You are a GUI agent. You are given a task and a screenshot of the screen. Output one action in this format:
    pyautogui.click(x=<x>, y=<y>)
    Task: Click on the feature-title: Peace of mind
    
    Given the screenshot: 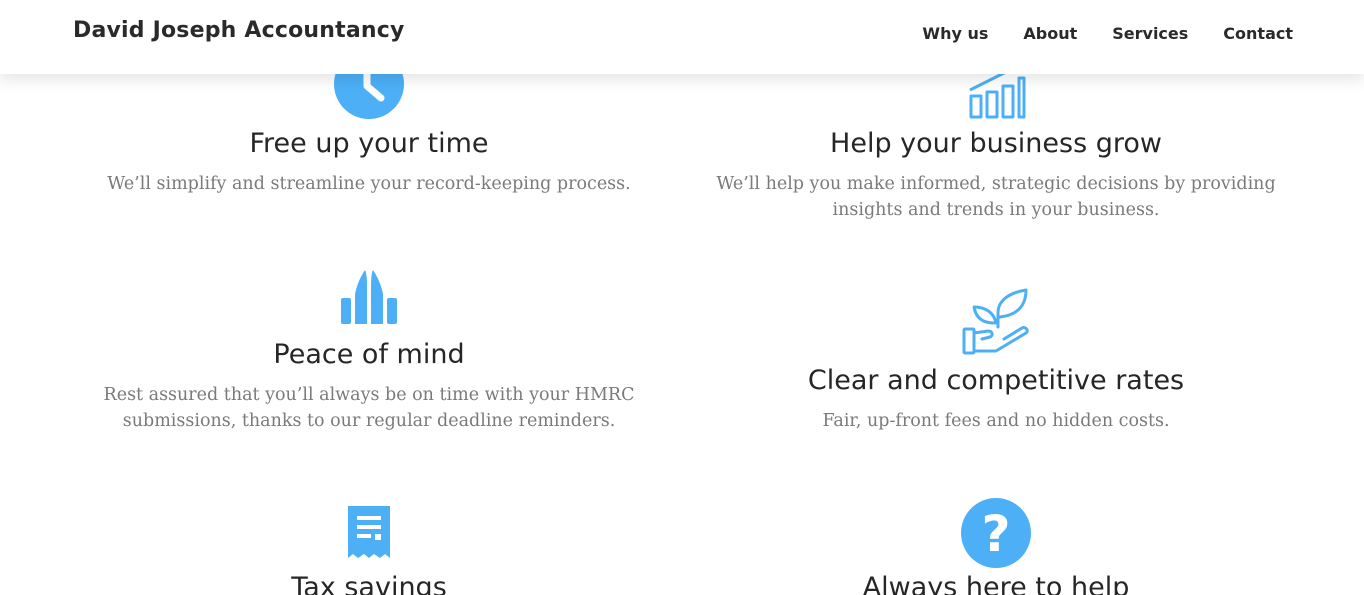 What is the action you would take?
    pyautogui.click(x=369, y=354)
    